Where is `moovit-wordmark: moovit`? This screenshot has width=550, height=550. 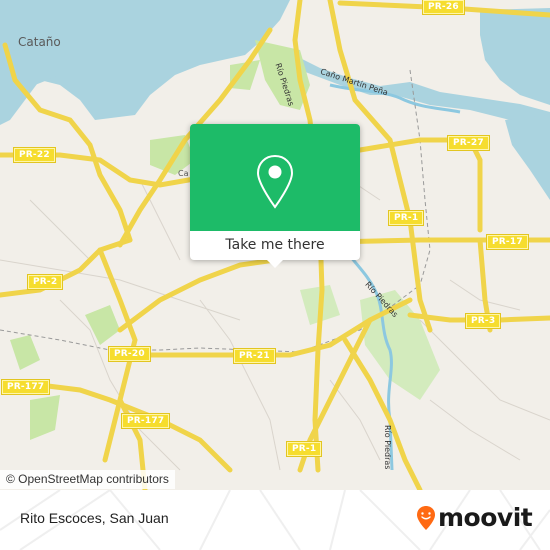
moovit-wordmark: moovit is located at coordinates (485, 517).